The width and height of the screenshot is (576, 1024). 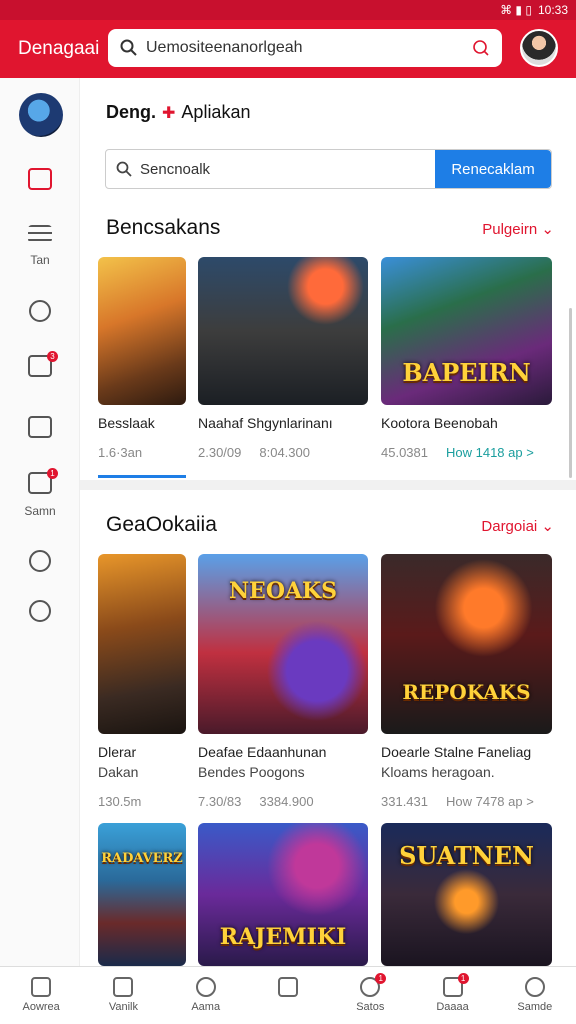 I want to click on game-logo: RAJEMIKI, so click(x=283, y=937).